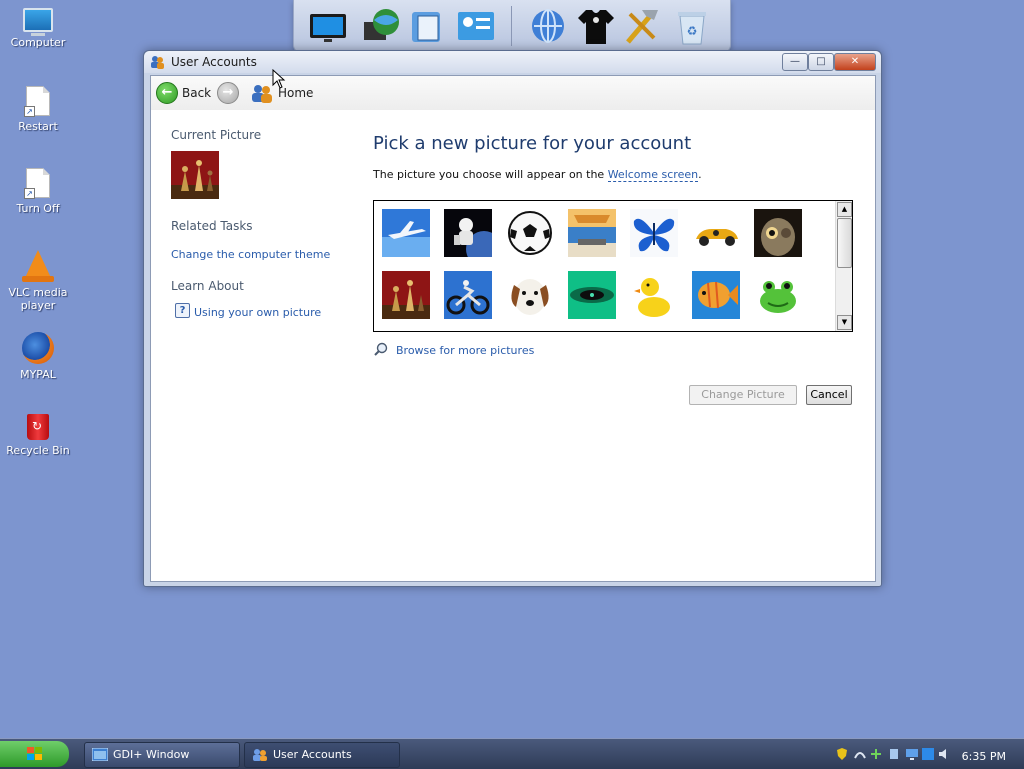 This screenshot has height=769, width=1024. What do you see at coordinates (381, 349) in the screenshot?
I see `magnifier-icon` at bounding box center [381, 349].